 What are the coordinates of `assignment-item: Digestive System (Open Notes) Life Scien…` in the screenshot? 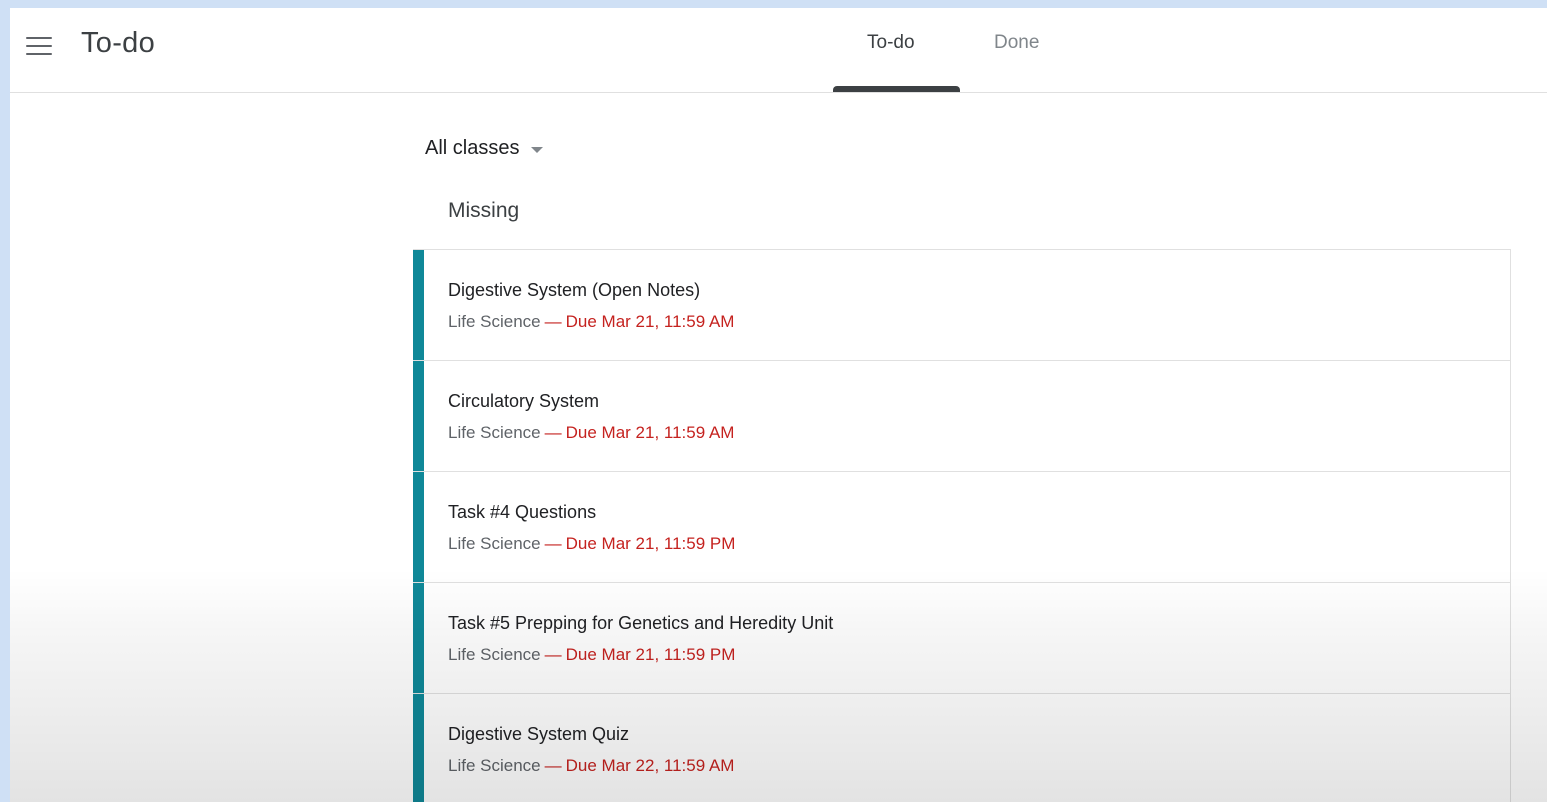 It's located at (961, 305).